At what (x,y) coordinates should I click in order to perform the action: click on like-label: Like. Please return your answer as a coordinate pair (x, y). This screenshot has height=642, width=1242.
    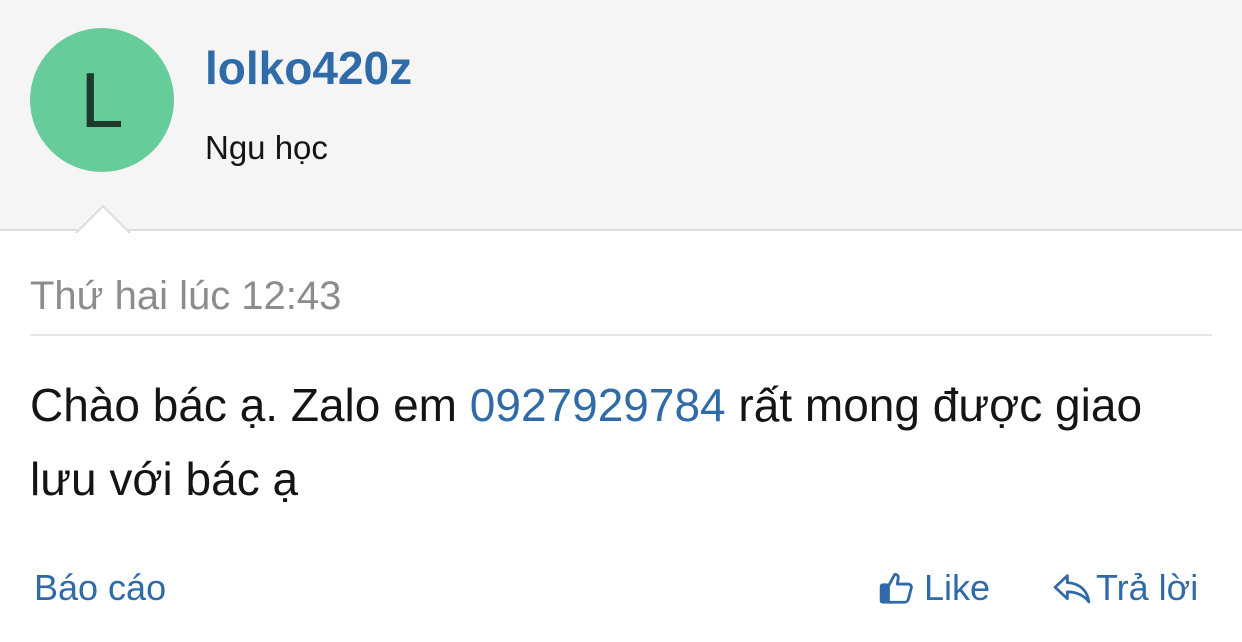
    Looking at the image, I should click on (957, 587).